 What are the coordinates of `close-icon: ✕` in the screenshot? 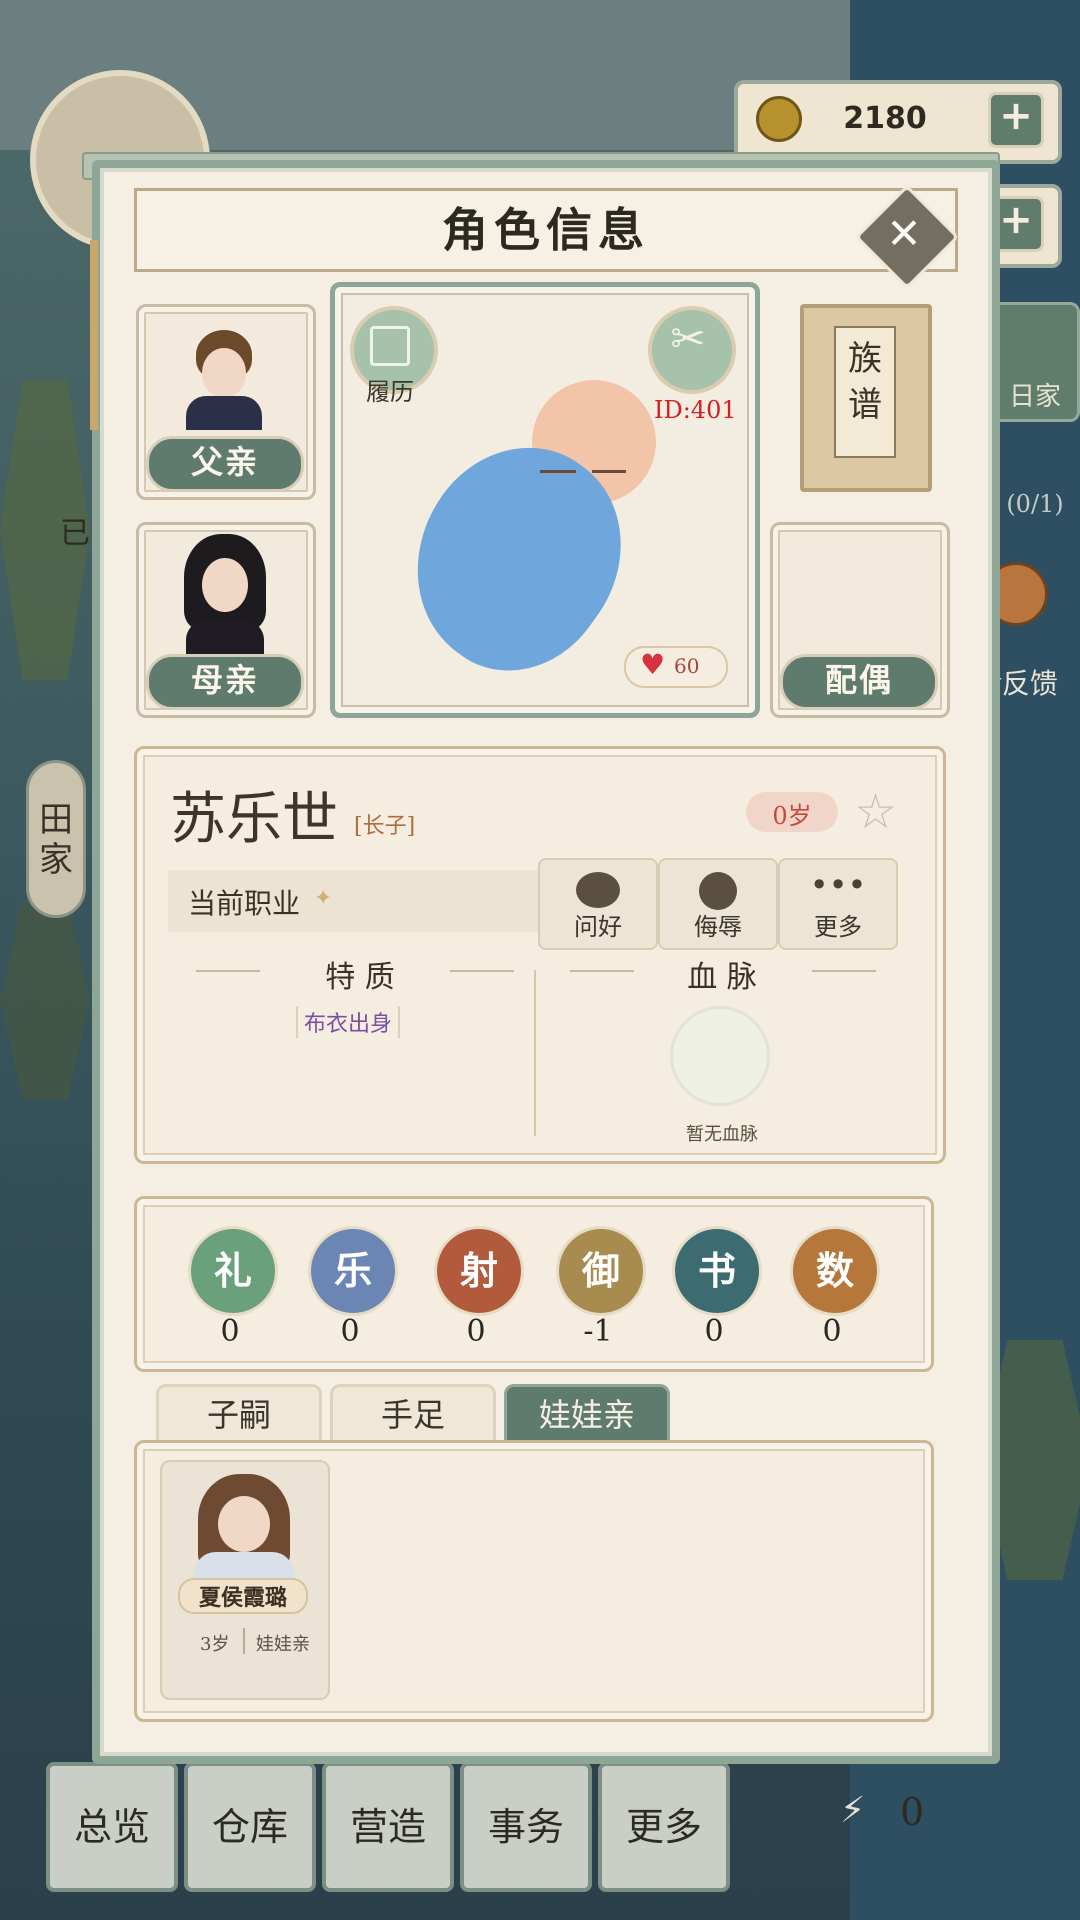 It's located at (904, 234).